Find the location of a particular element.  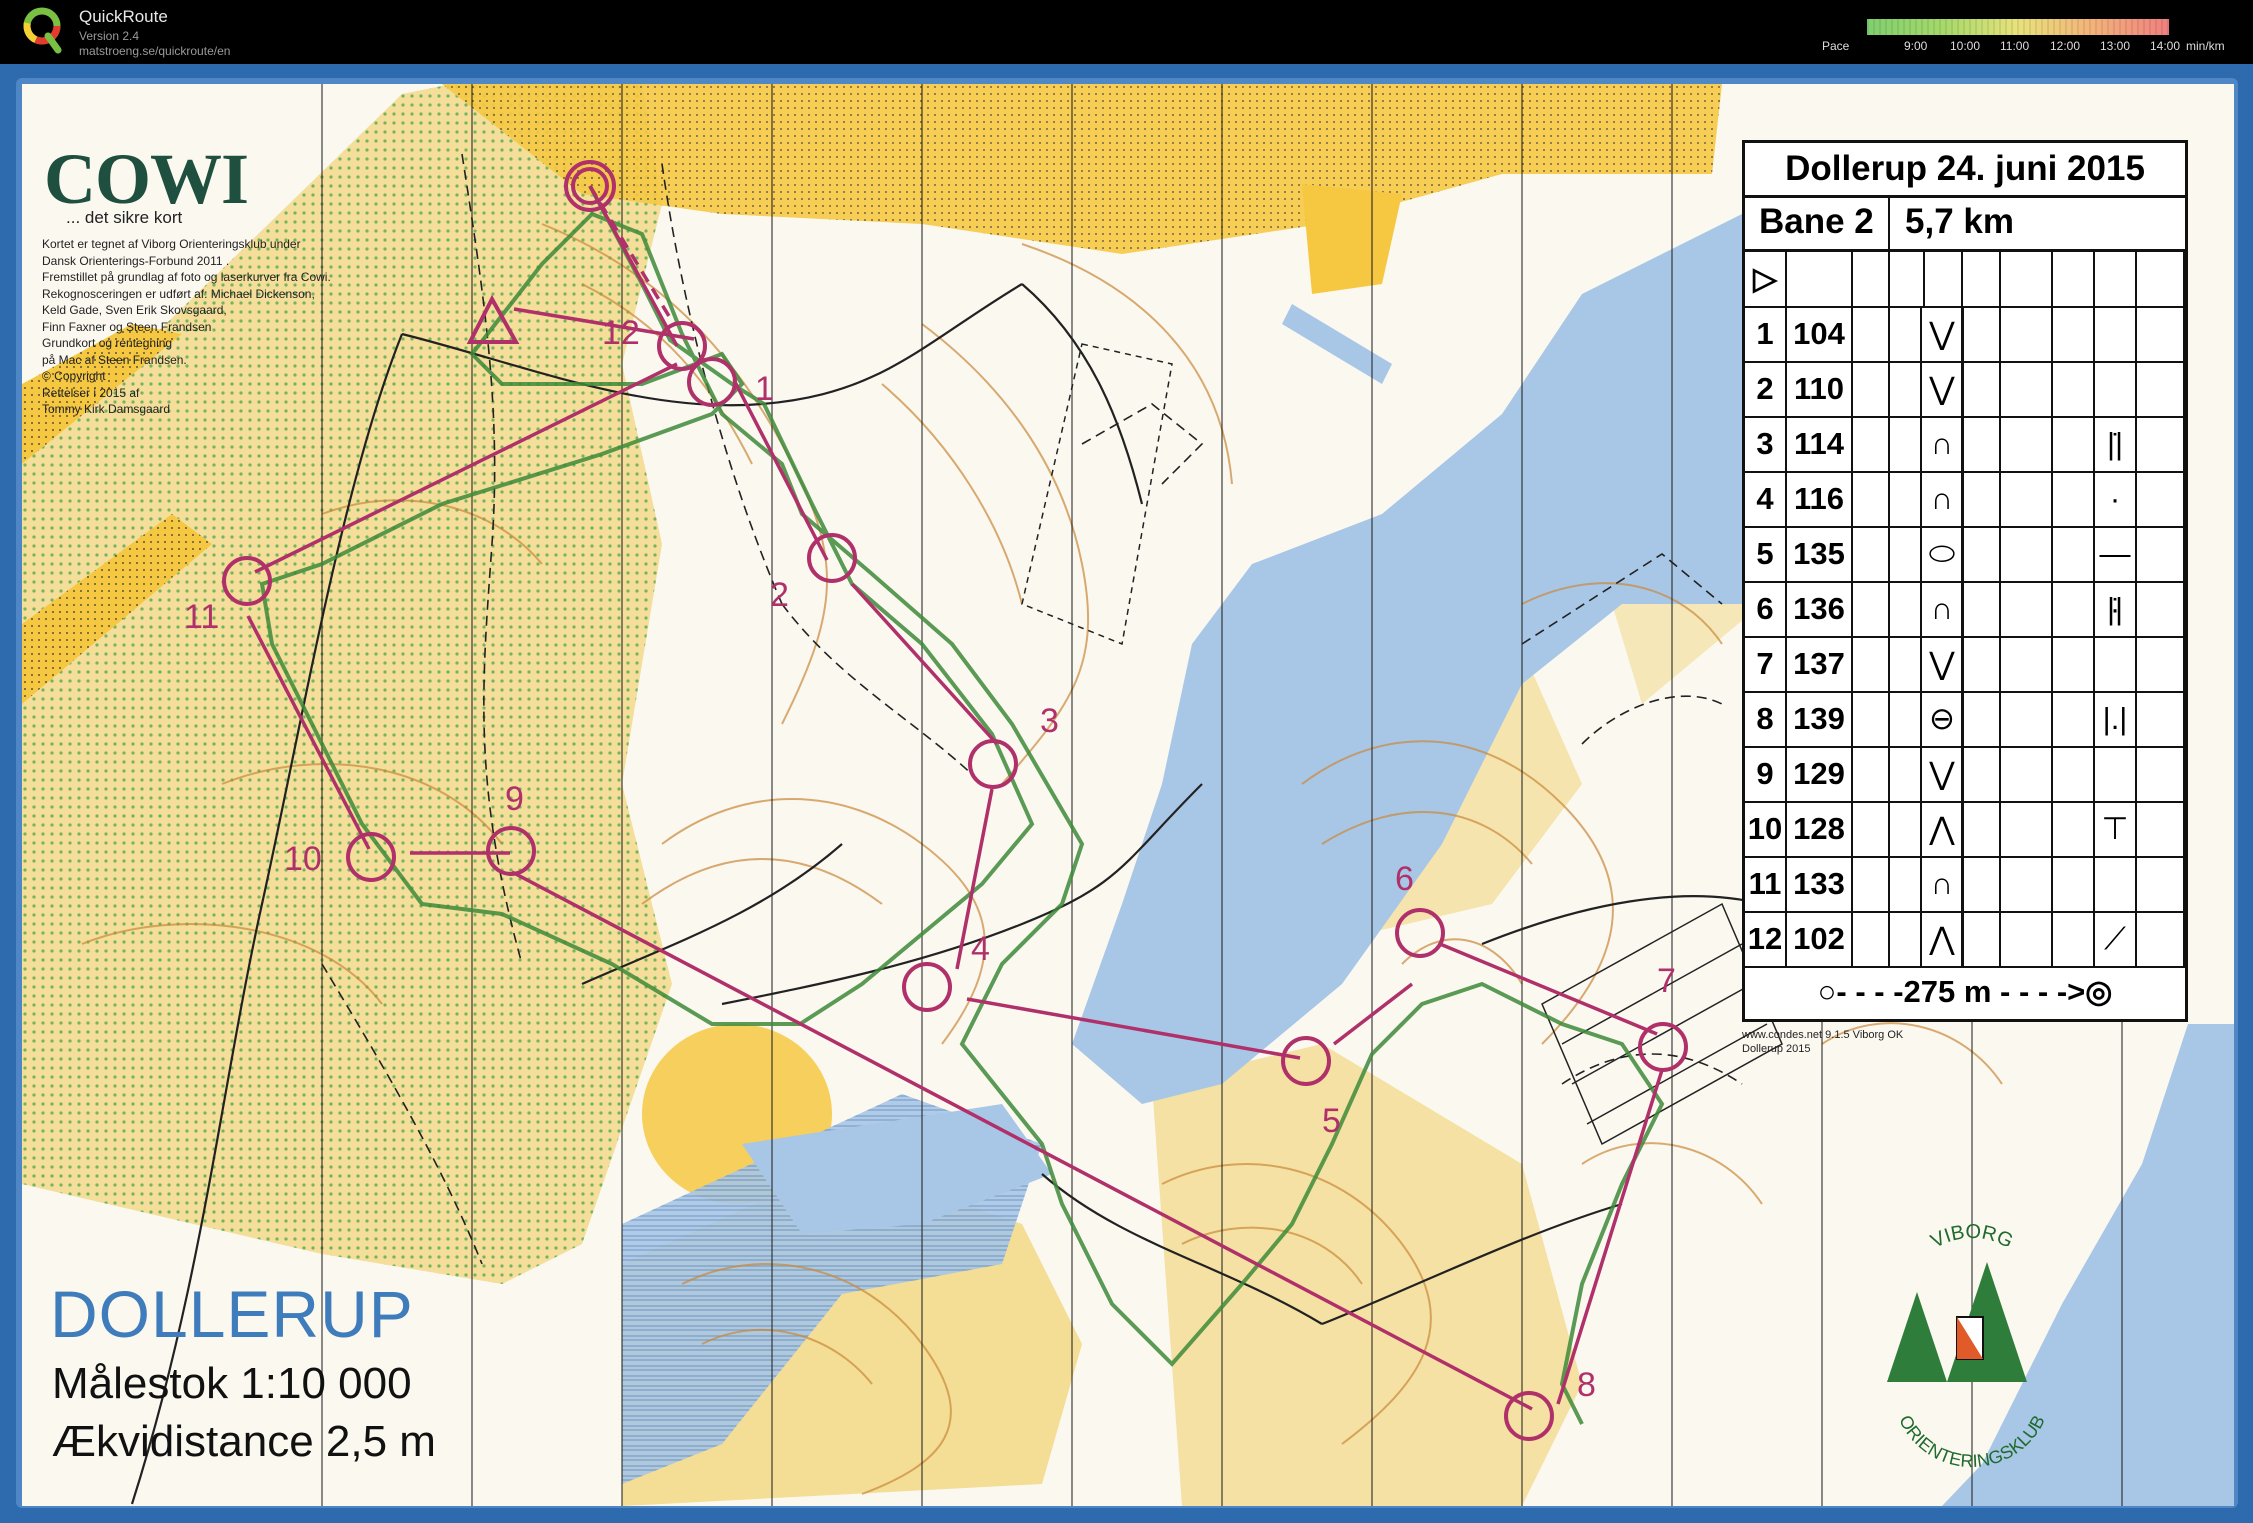

detail-symbol-icon: ·—· is located at coordinates (2116, 548).